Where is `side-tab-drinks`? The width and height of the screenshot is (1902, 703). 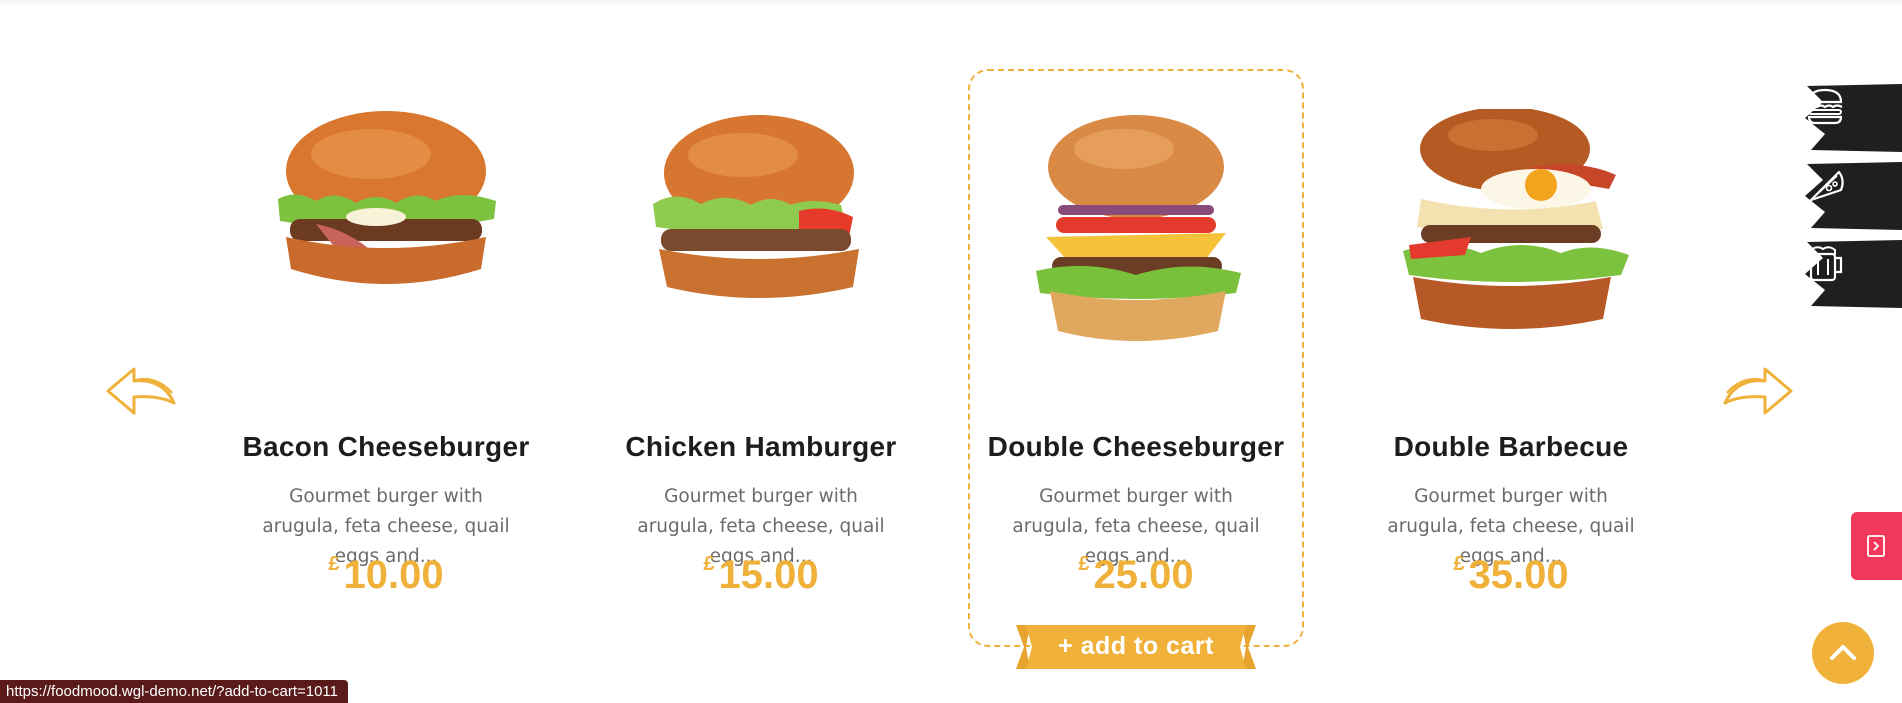 side-tab-drinks is located at coordinates (1852, 274).